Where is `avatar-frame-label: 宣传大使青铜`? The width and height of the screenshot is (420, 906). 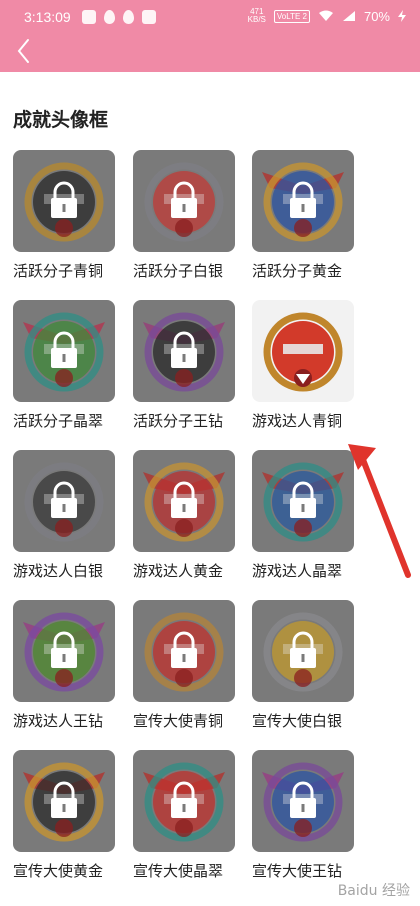 avatar-frame-label: 宣传大使青铜 is located at coordinates (178, 721).